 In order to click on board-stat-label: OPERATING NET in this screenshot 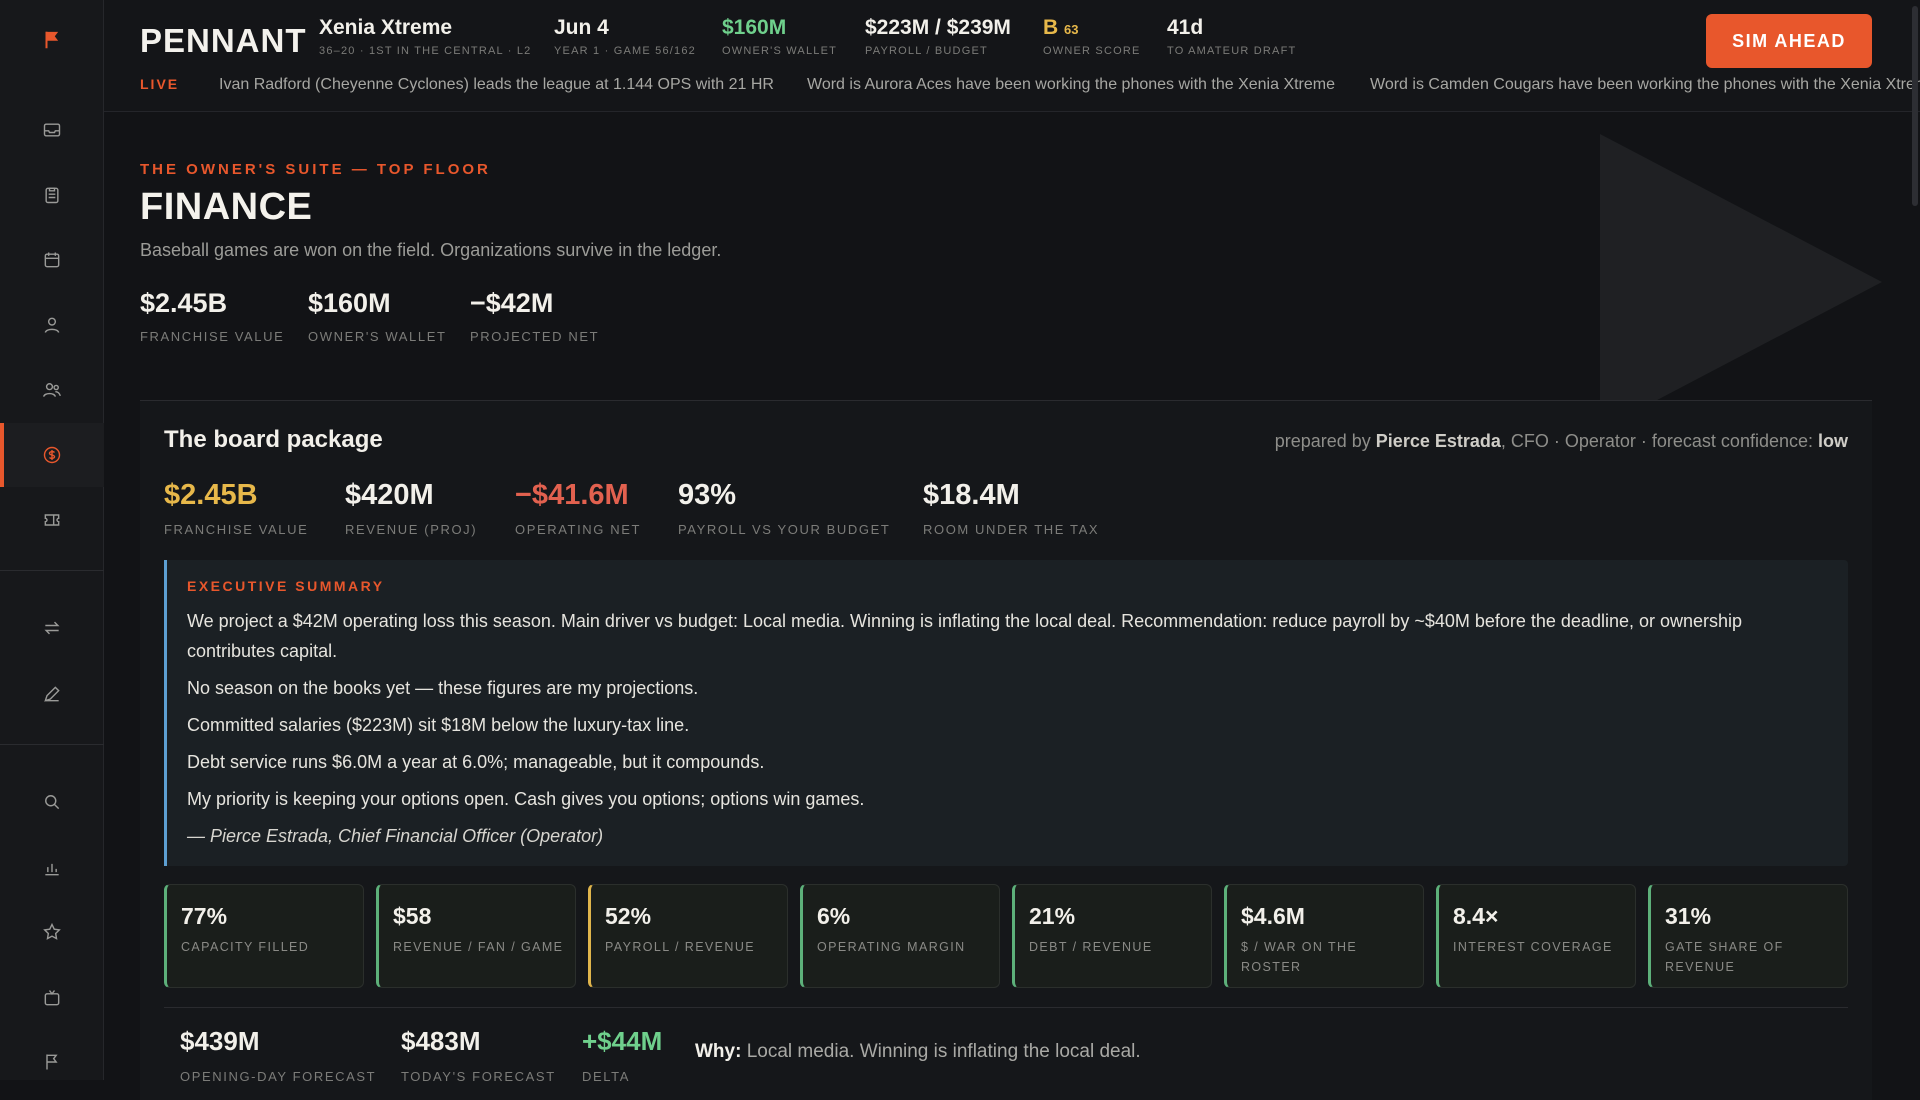, I will do `click(578, 529)`.